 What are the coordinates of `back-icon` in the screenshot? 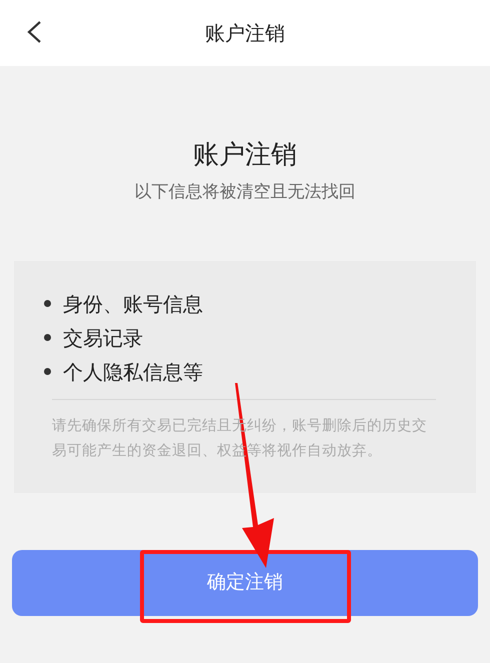 It's located at (34, 32).